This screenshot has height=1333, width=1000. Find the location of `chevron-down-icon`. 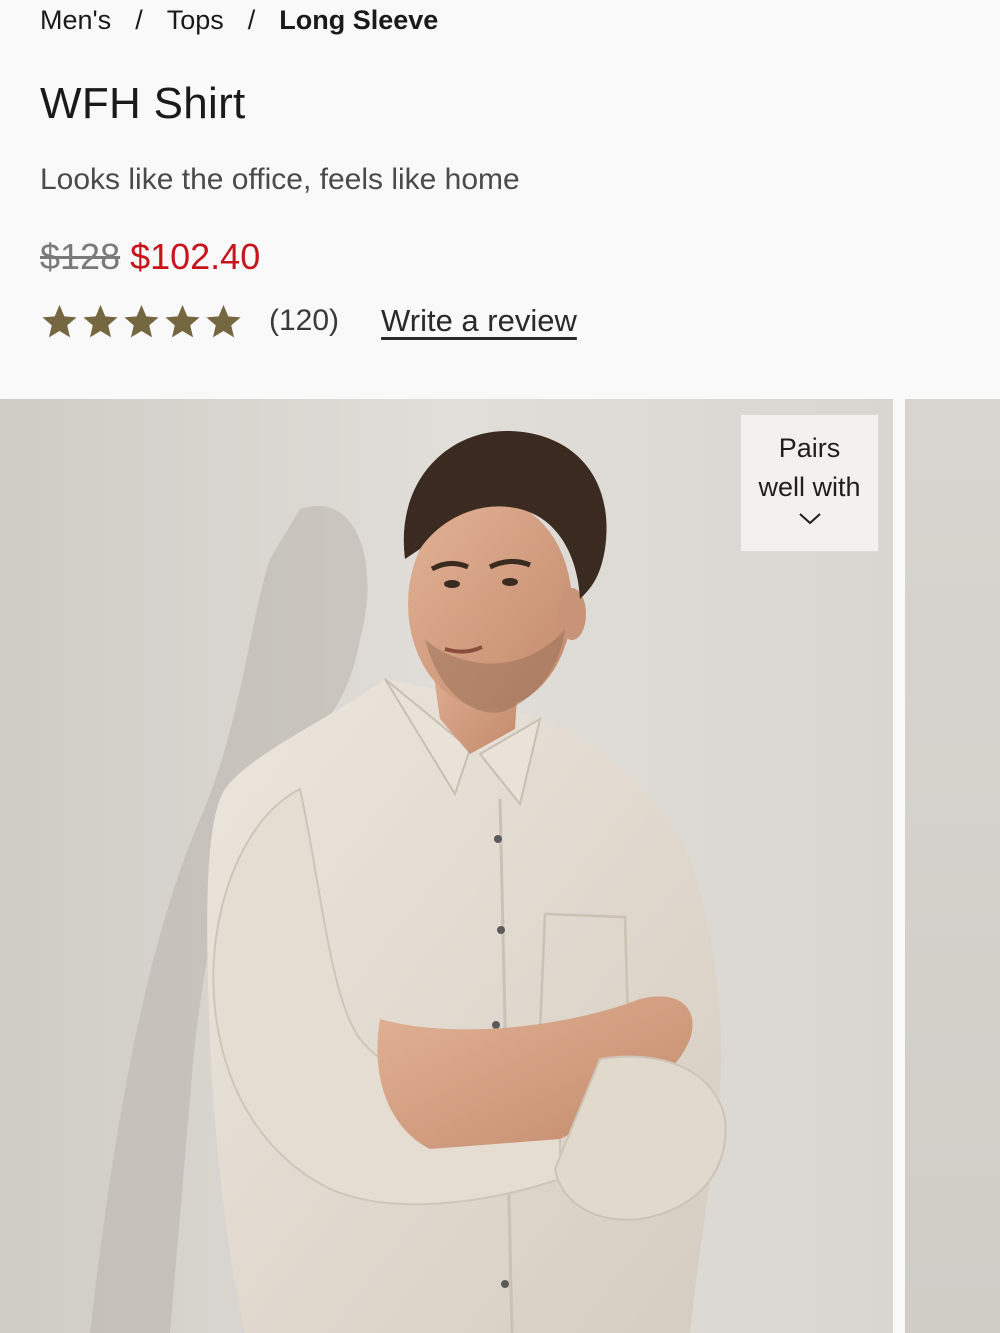

chevron-down-icon is located at coordinates (809, 519).